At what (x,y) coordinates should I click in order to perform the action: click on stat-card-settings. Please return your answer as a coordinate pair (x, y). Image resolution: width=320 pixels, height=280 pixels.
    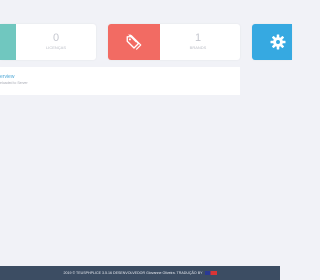
    Looking at the image, I should click on (272, 42).